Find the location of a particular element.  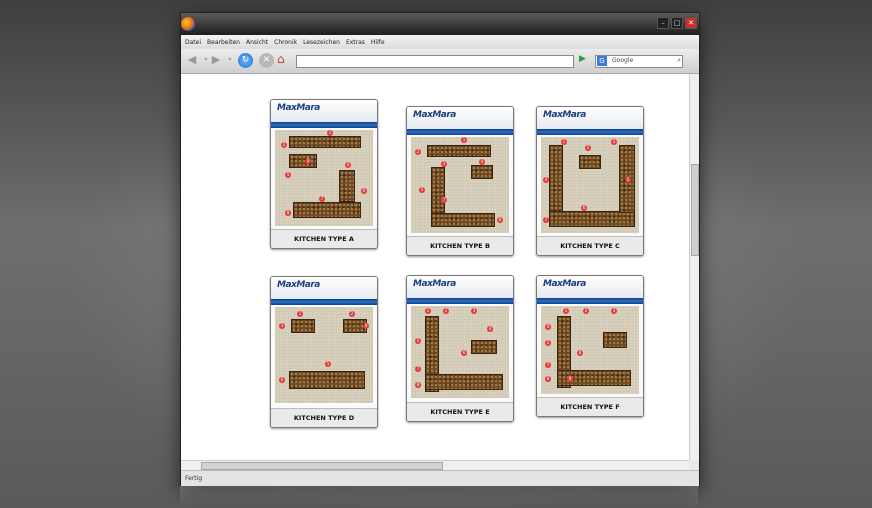

menu-bearbeiten: Bearbeiten is located at coordinates (223, 42).